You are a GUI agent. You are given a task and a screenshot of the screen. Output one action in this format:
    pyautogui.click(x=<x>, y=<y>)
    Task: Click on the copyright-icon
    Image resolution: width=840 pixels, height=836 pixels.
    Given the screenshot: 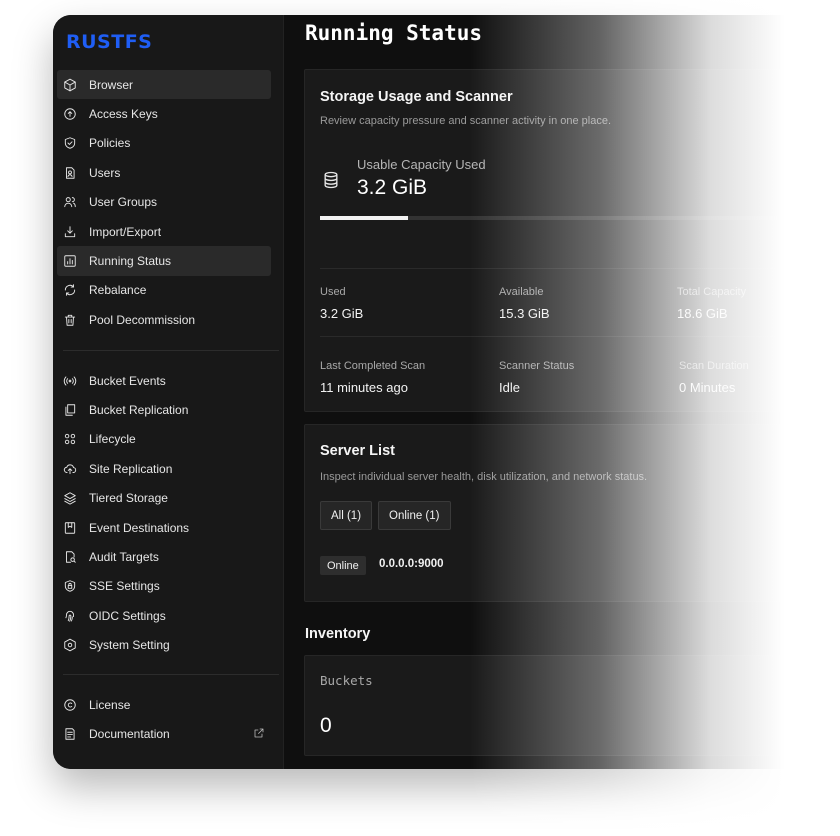 What is the action you would take?
    pyautogui.click(x=70, y=705)
    